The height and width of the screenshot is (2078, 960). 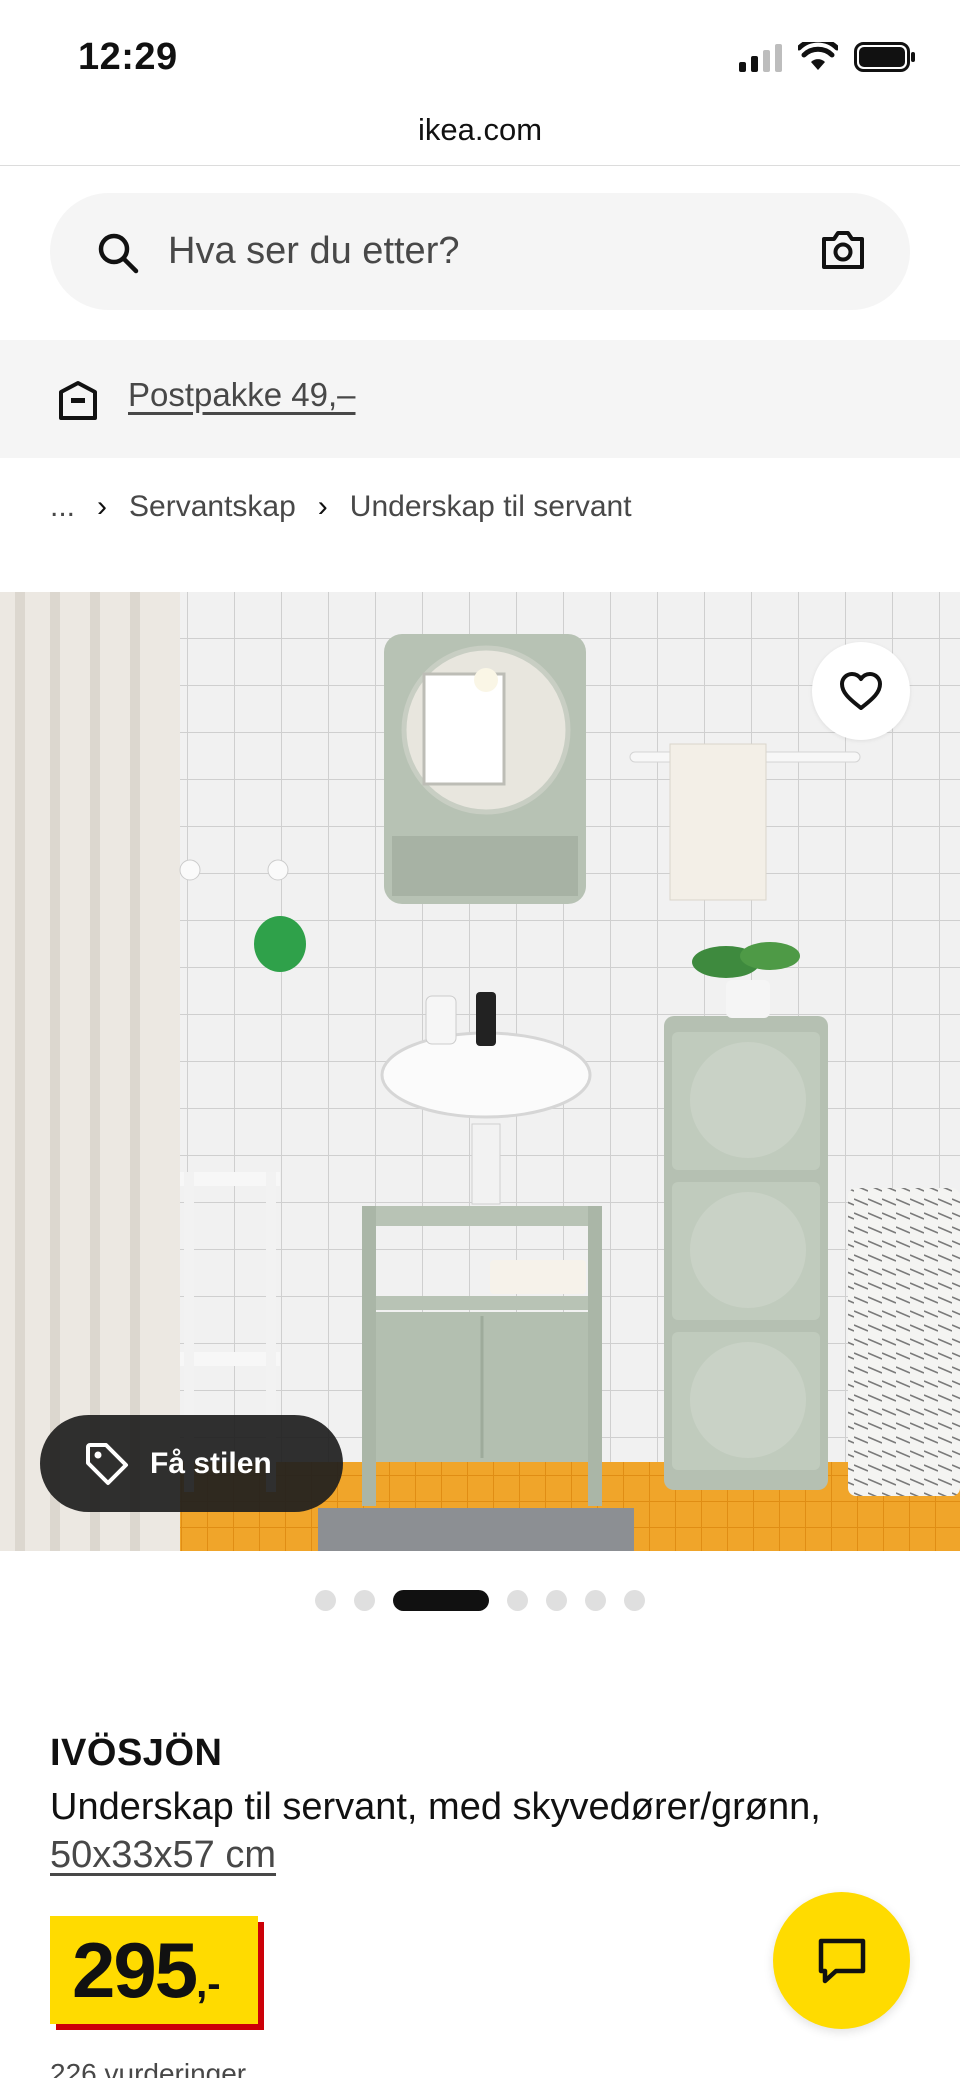 What do you see at coordinates (491, 507) in the screenshot?
I see `breadcrumb-item-underskap: Underskap til servant` at bounding box center [491, 507].